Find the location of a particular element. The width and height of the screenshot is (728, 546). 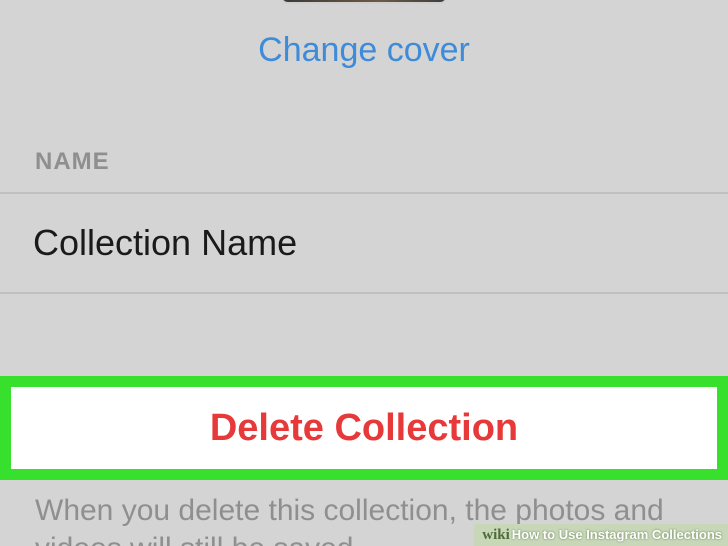

delete-collection-button: Delete Collection is located at coordinates (364, 428).